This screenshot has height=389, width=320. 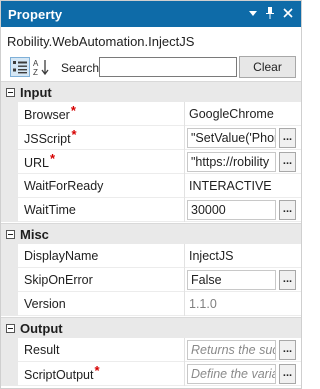 What do you see at coordinates (231, 350) in the screenshot?
I see `property-value-input: Returns the succ` at bounding box center [231, 350].